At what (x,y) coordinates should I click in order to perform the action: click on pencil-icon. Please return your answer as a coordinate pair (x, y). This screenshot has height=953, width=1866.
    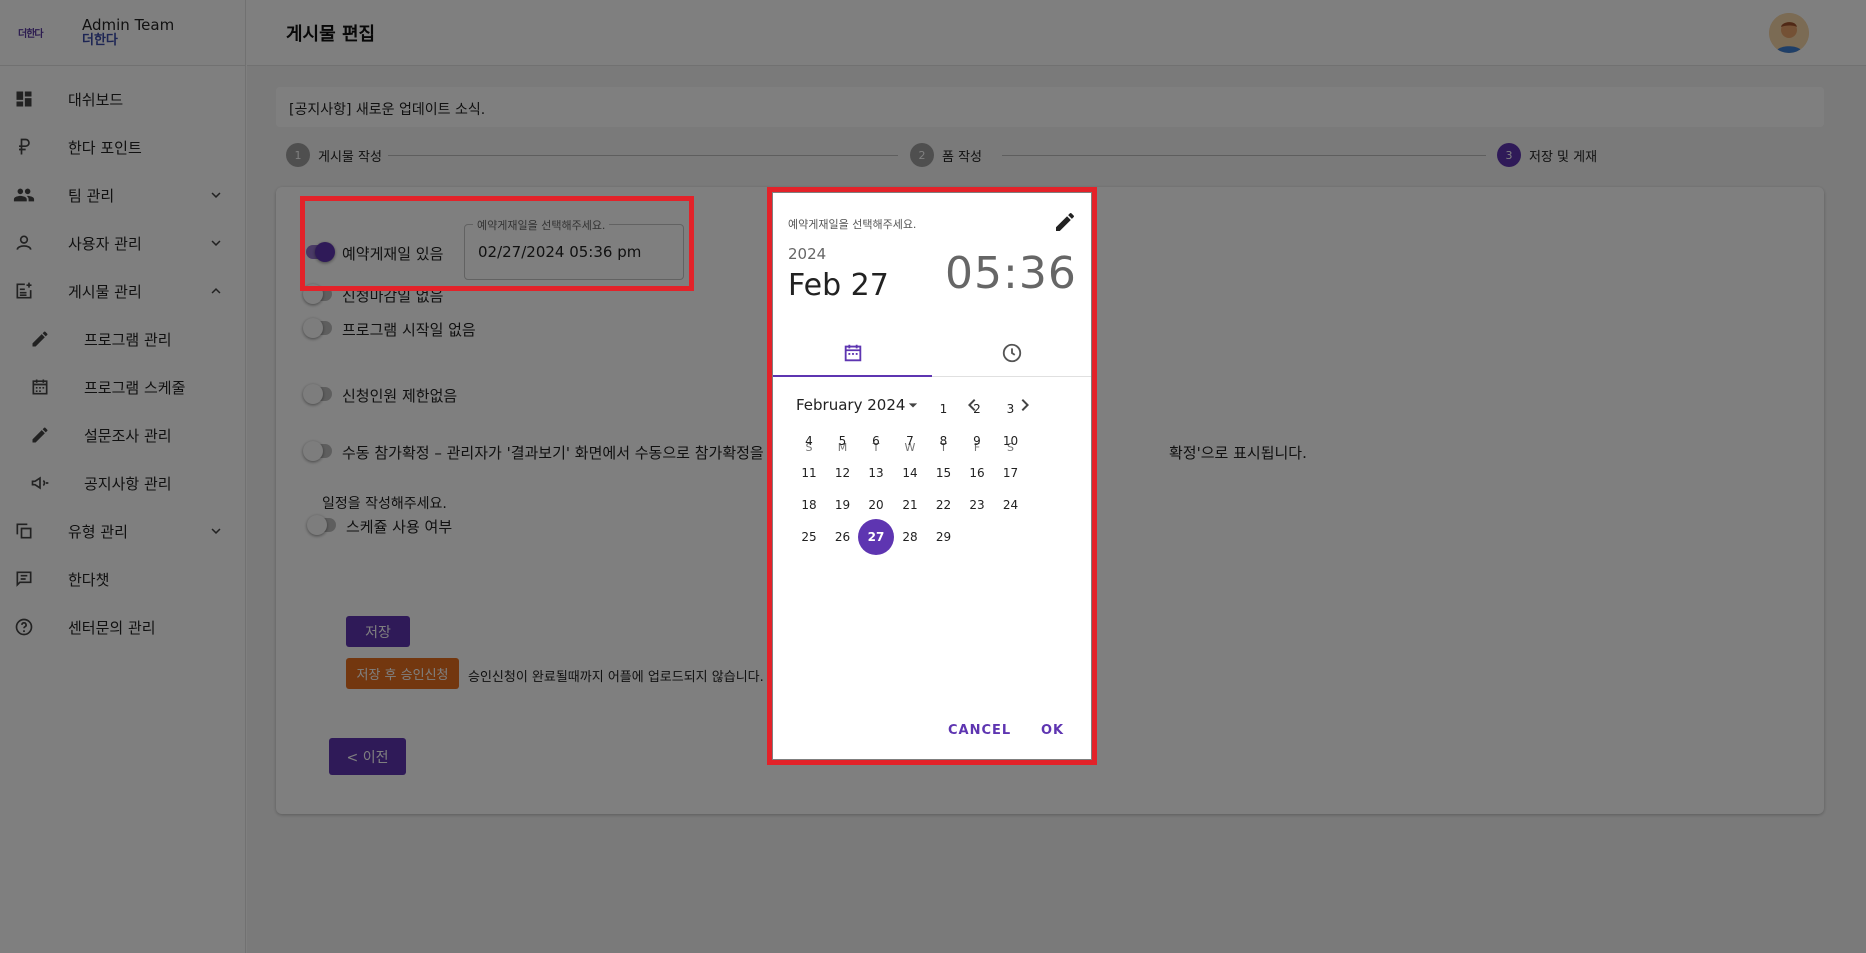
    Looking at the image, I should click on (1065, 222).